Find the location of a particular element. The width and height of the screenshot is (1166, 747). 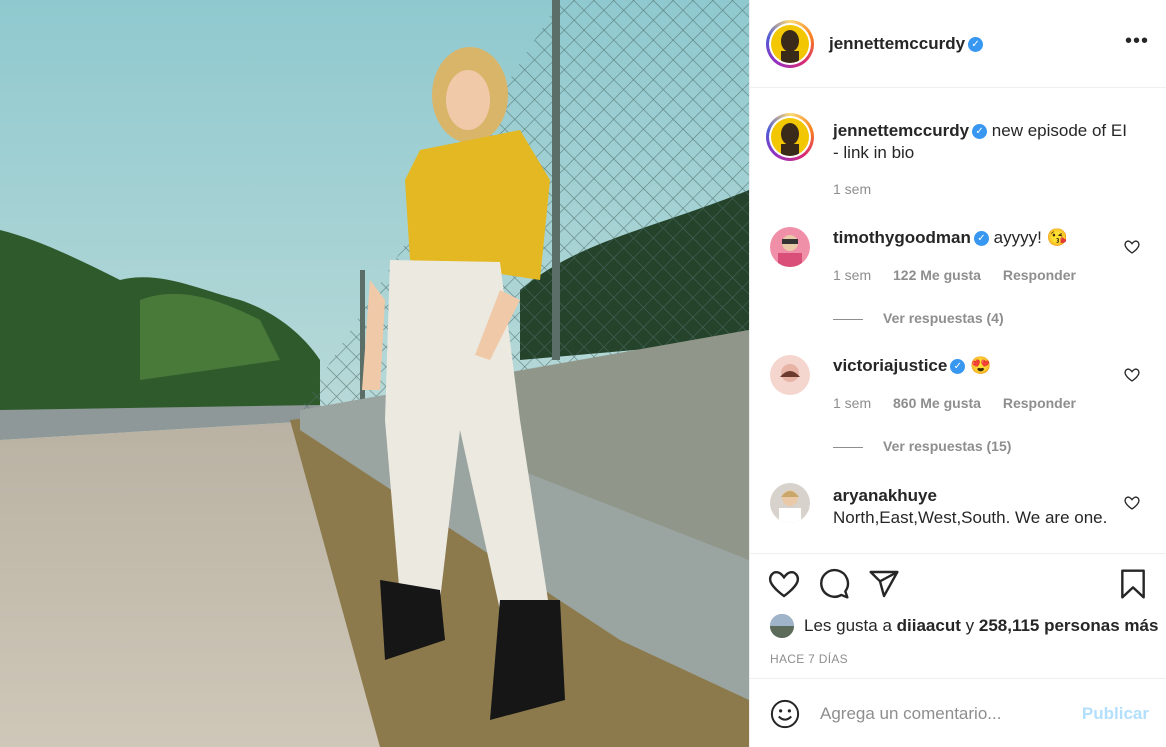

more-options-icon: ••• is located at coordinates (1137, 41).